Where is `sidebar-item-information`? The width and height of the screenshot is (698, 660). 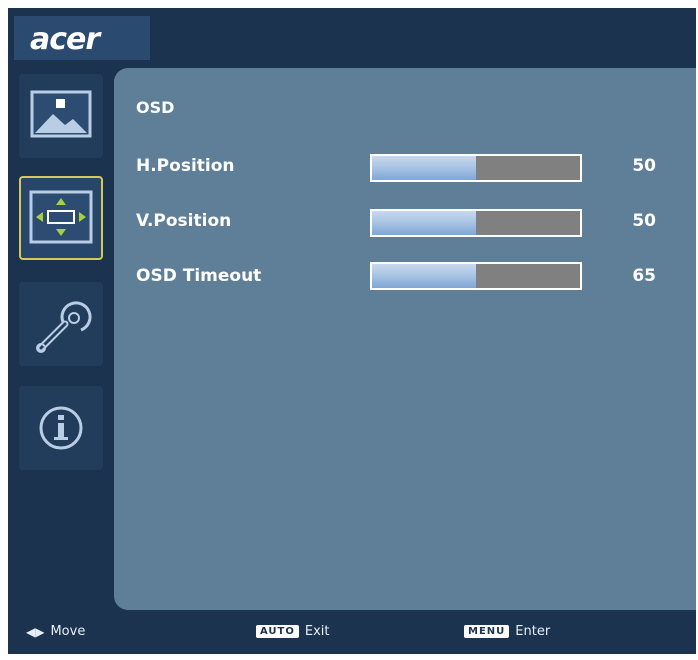
sidebar-item-information is located at coordinates (61, 428).